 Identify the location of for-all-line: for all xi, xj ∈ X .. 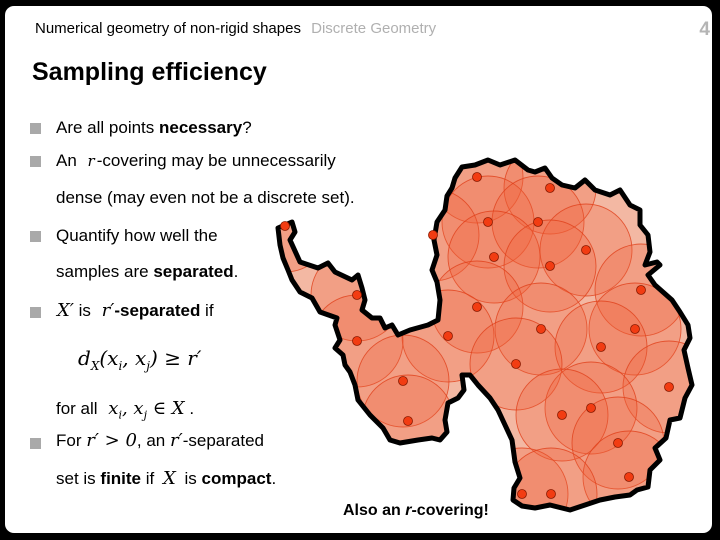
(125, 409).